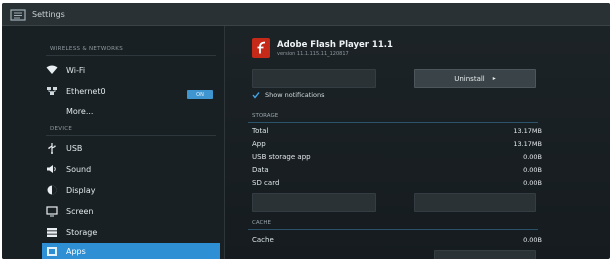  Describe the element at coordinates (82, 232) in the screenshot. I see `sidebar-item-label: Storage` at that location.